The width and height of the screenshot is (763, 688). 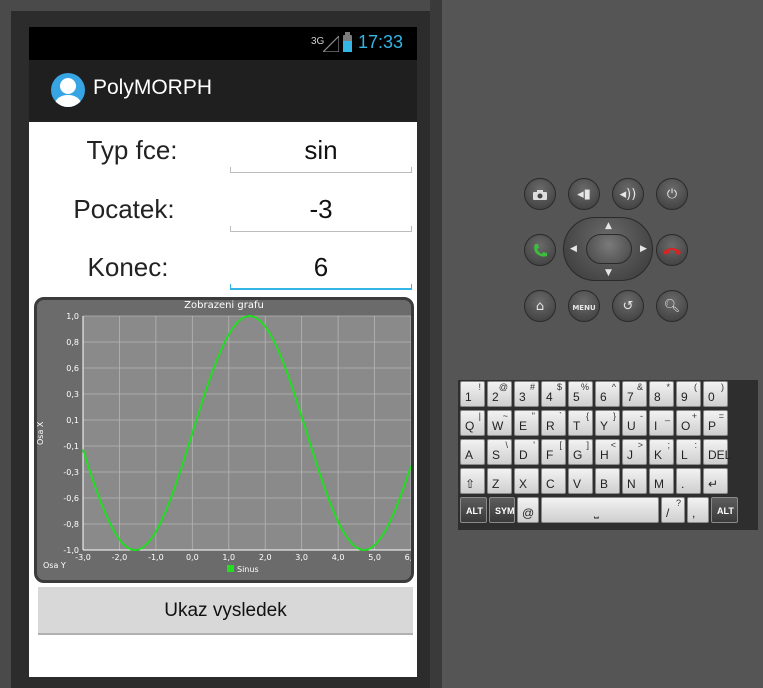 What do you see at coordinates (634, 423) in the screenshot?
I see `key-u: U-` at bounding box center [634, 423].